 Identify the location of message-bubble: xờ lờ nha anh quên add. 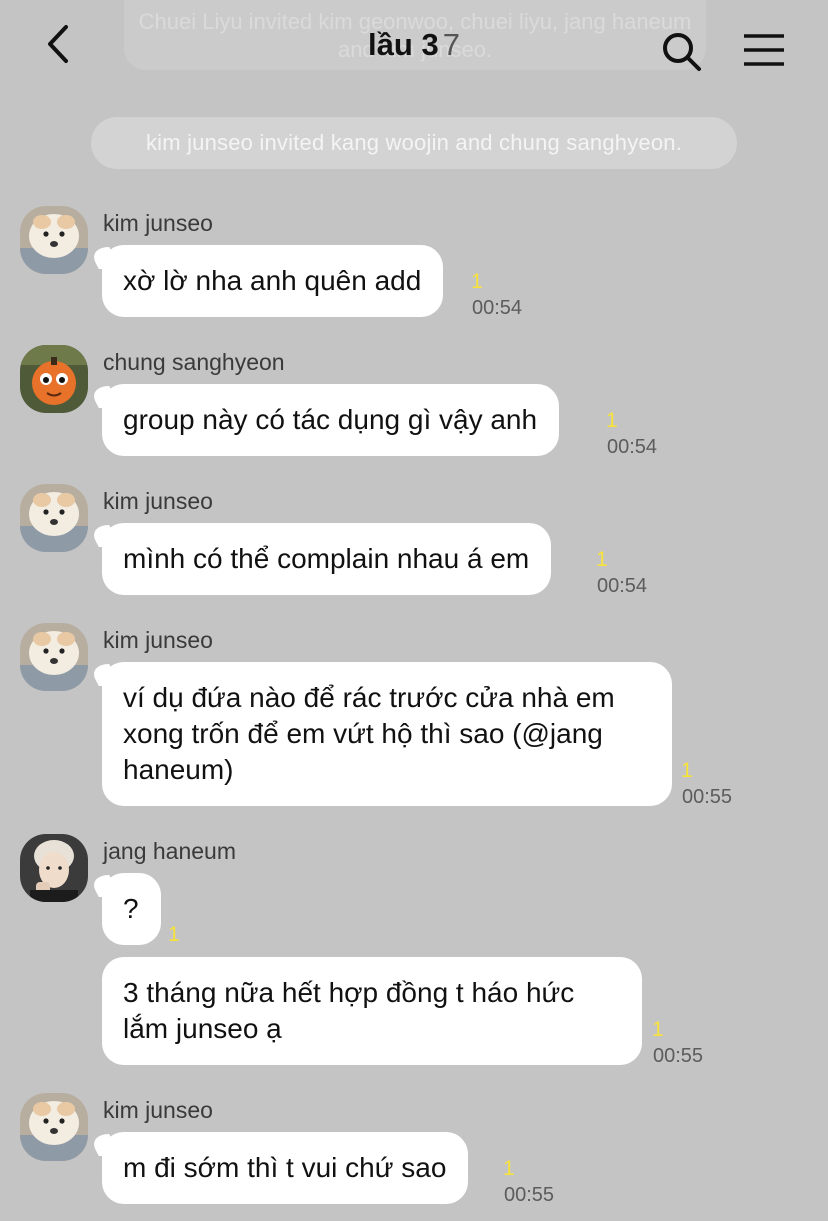
(273, 281).